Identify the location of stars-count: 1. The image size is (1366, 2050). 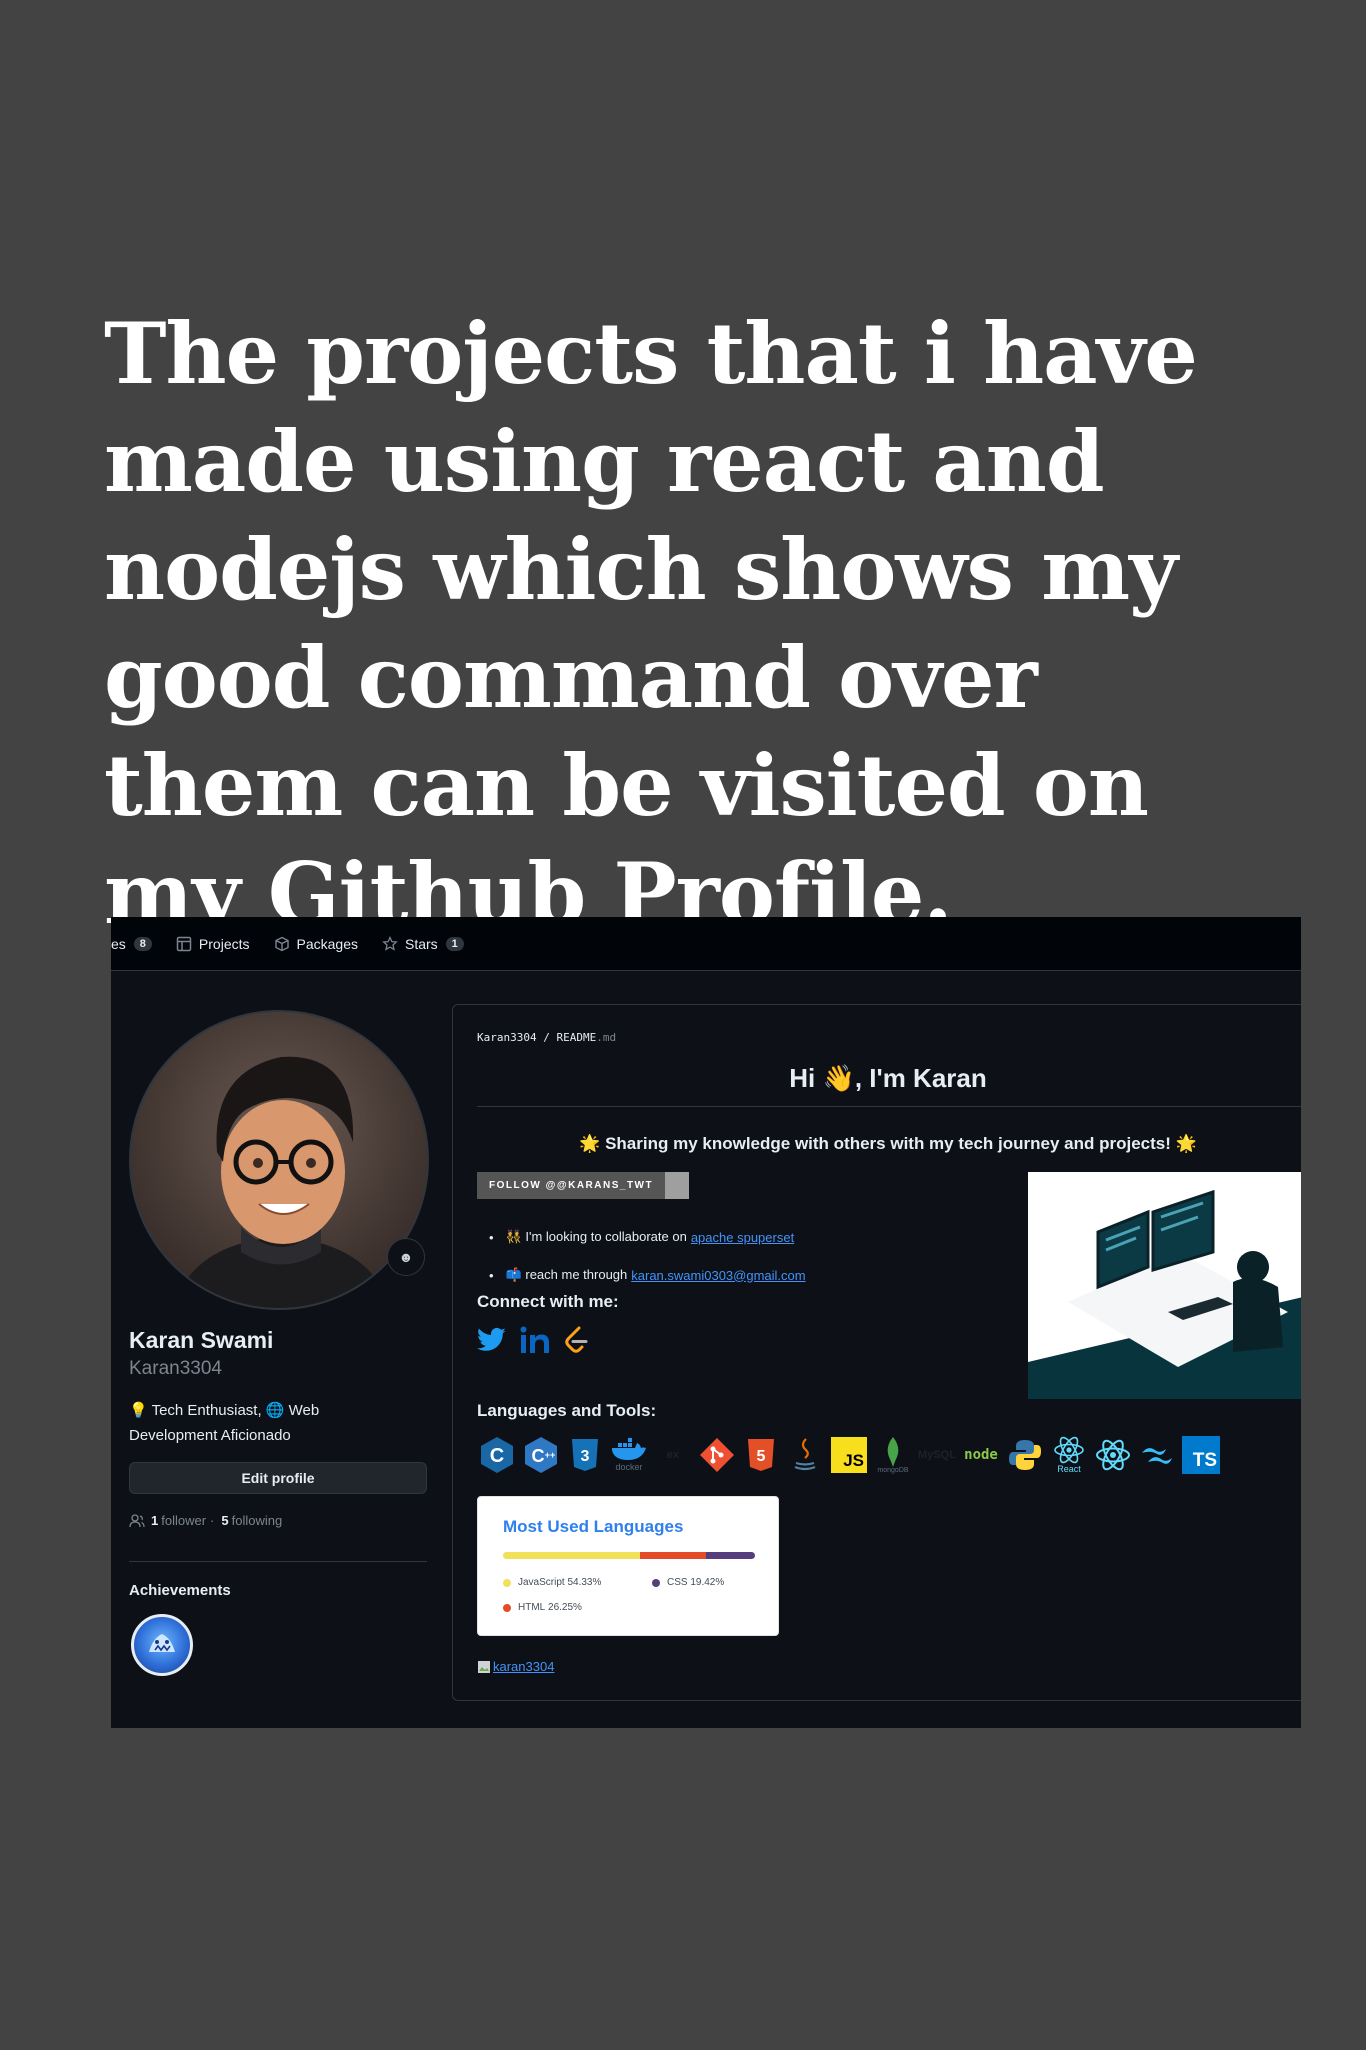
(454, 943).